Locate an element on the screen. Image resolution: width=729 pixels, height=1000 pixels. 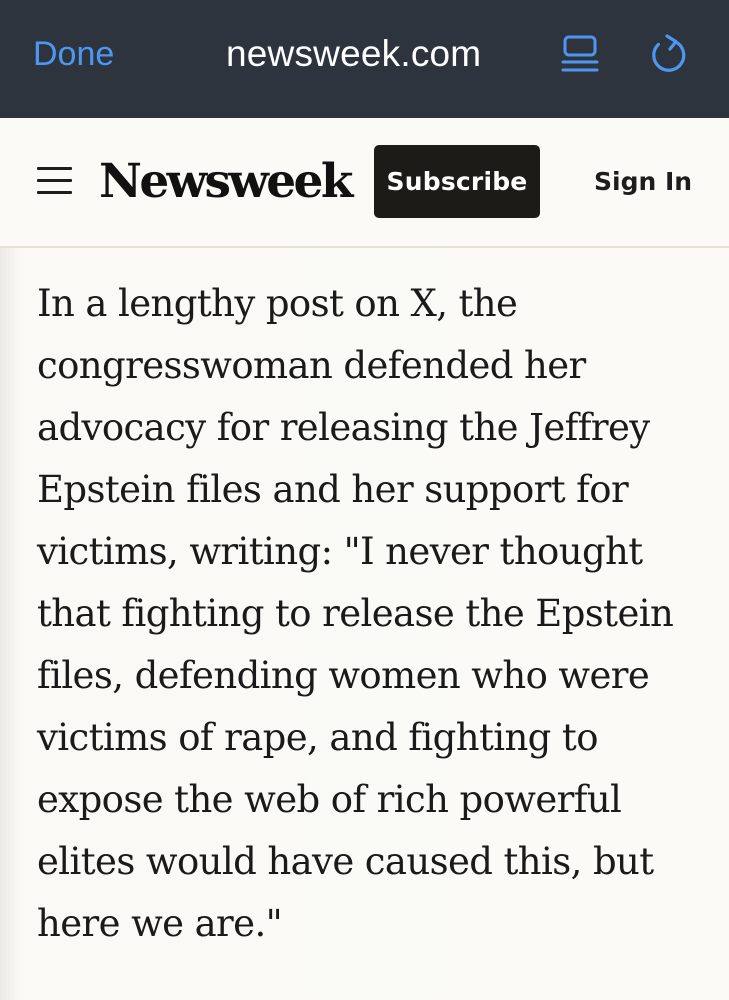
done-button: Done is located at coordinates (73, 54).